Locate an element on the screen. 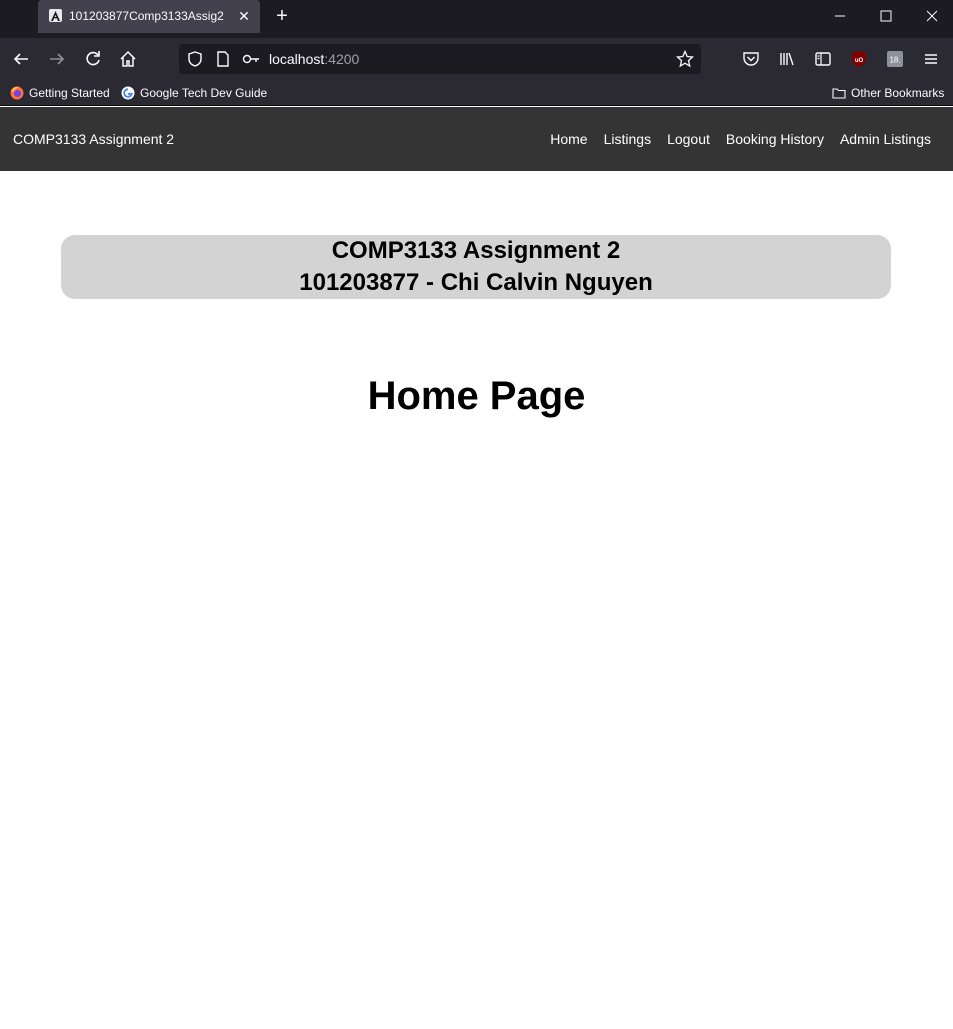 The width and height of the screenshot is (953, 1029). browser-toolbar: localhost:4200 uO 18. is located at coordinates (476, 59).